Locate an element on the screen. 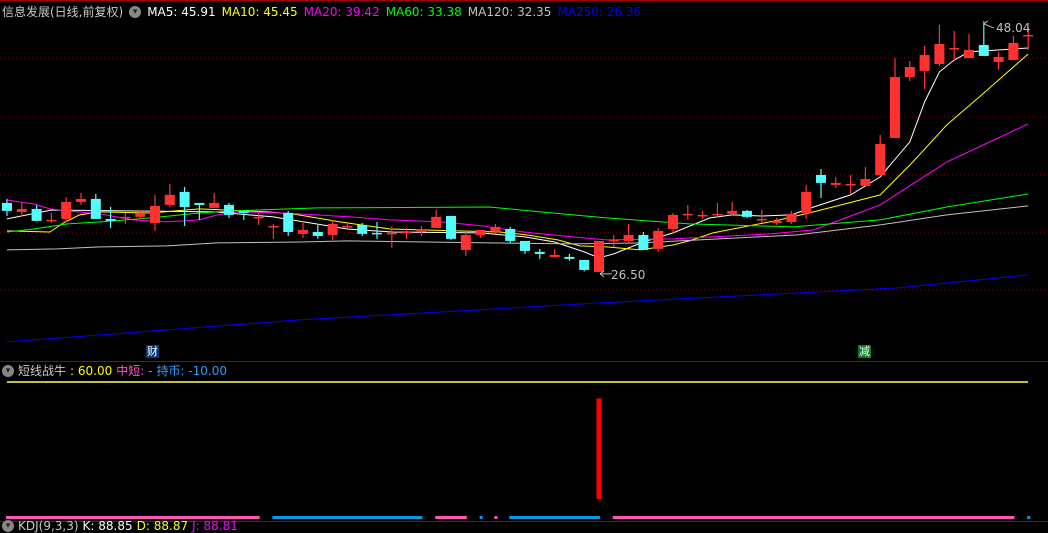 This screenshot has width=1048, height=533. hold-cash-label: 持币: -10.00 is located at coordinates (191, 371).